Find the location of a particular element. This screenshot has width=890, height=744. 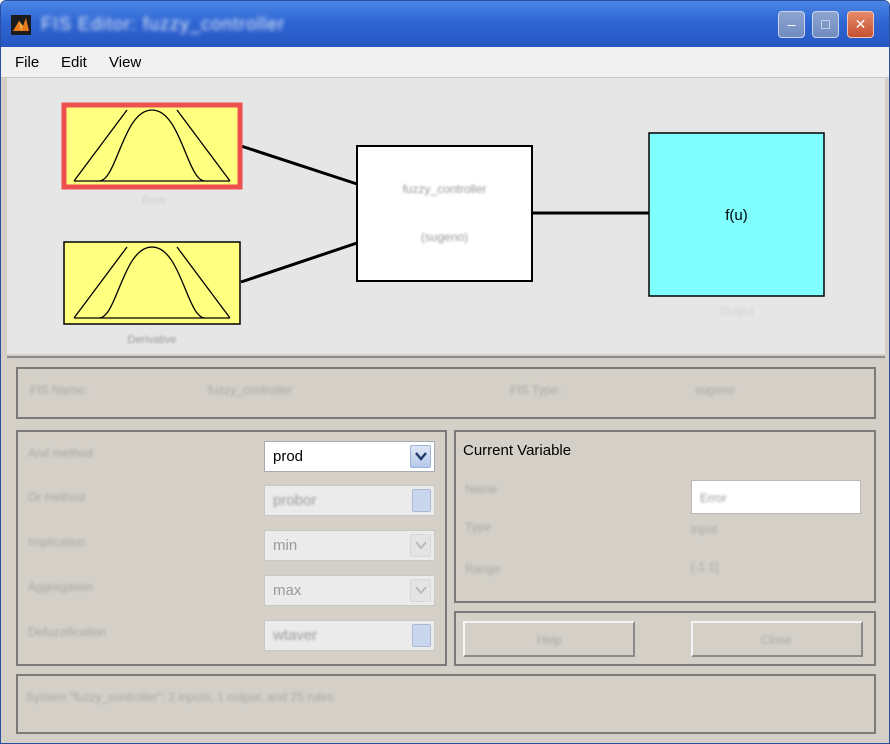

close-button: Close is located at coordinates (777, 639).